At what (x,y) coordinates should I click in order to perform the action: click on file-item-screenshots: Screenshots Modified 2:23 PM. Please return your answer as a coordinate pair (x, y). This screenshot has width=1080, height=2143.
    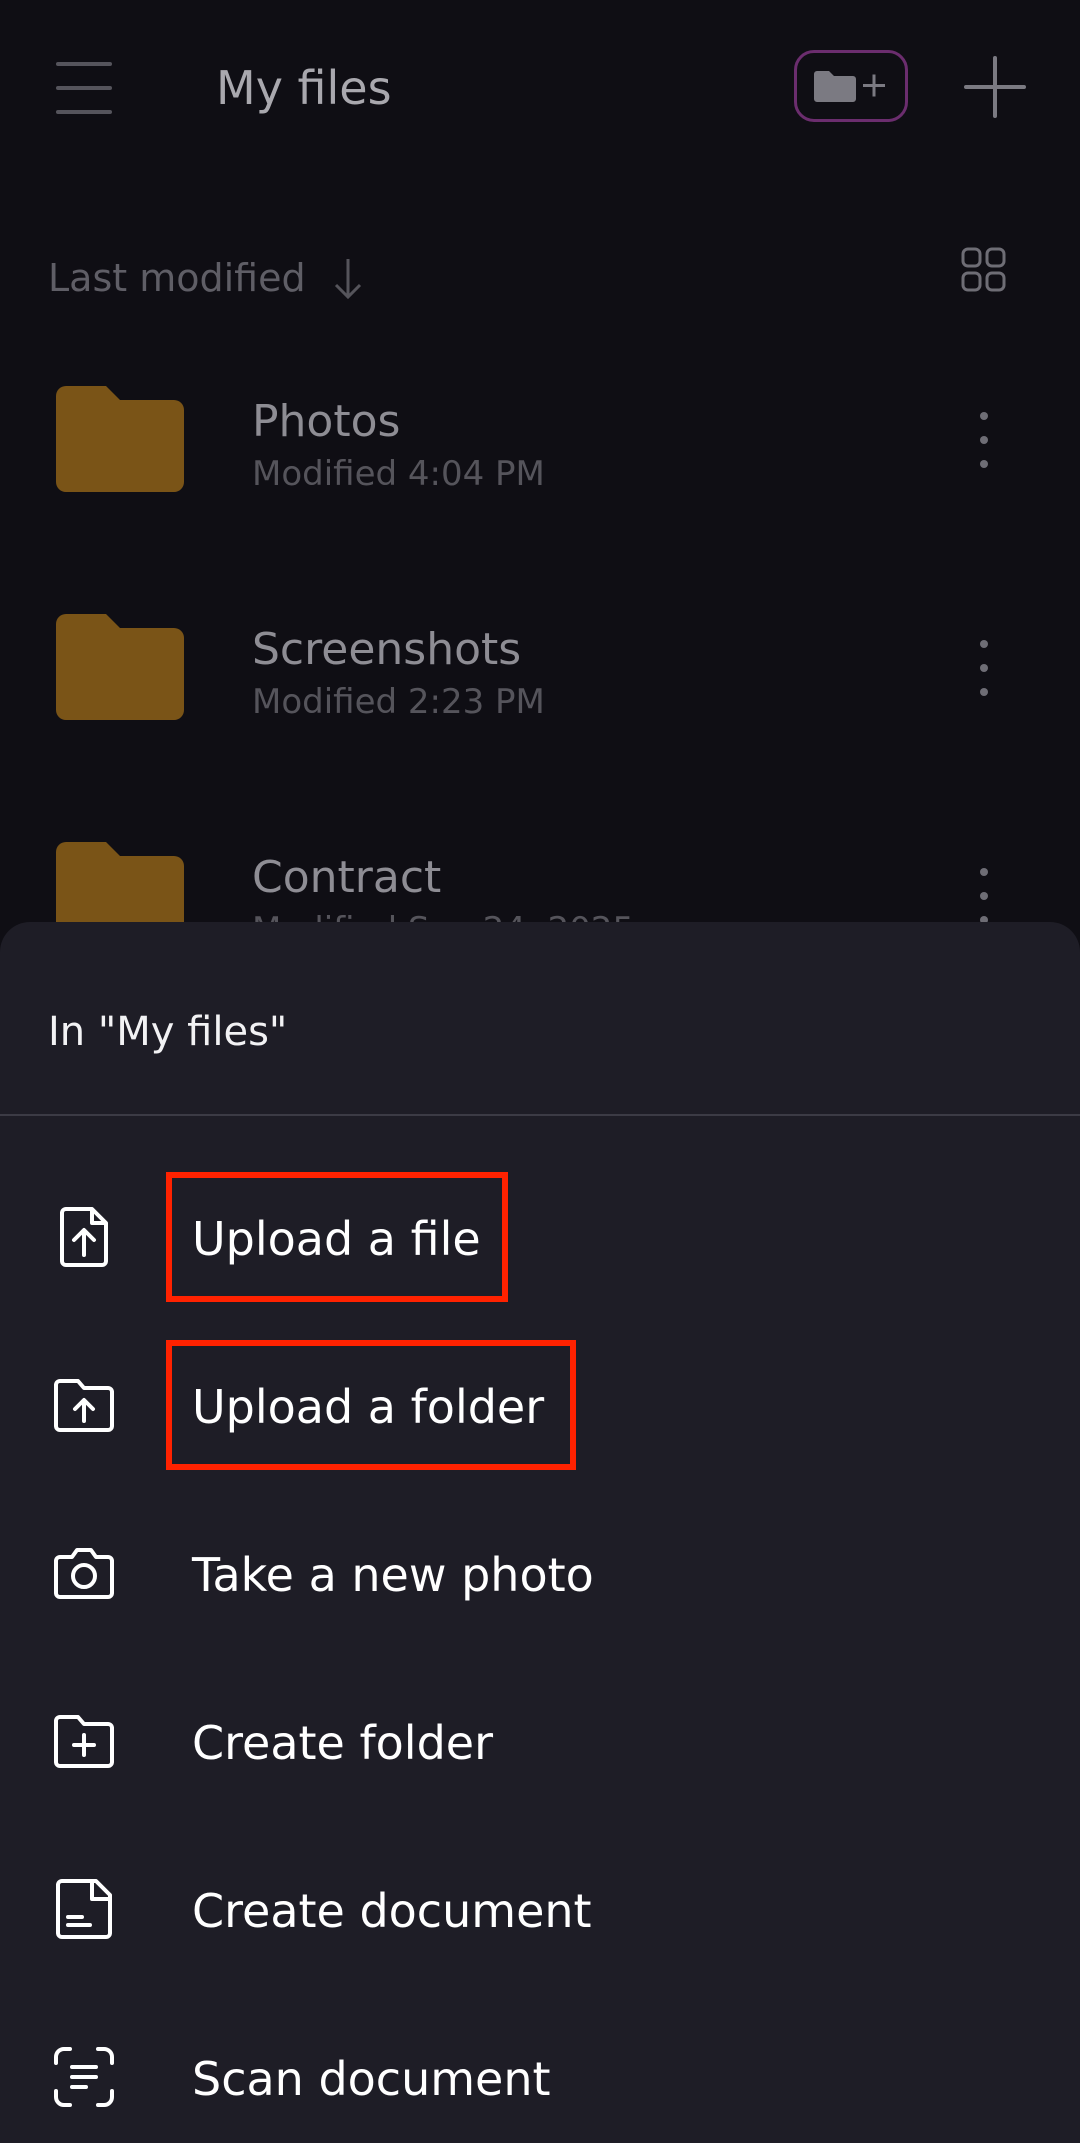
    Looking at the image, I should click on (540, 726).